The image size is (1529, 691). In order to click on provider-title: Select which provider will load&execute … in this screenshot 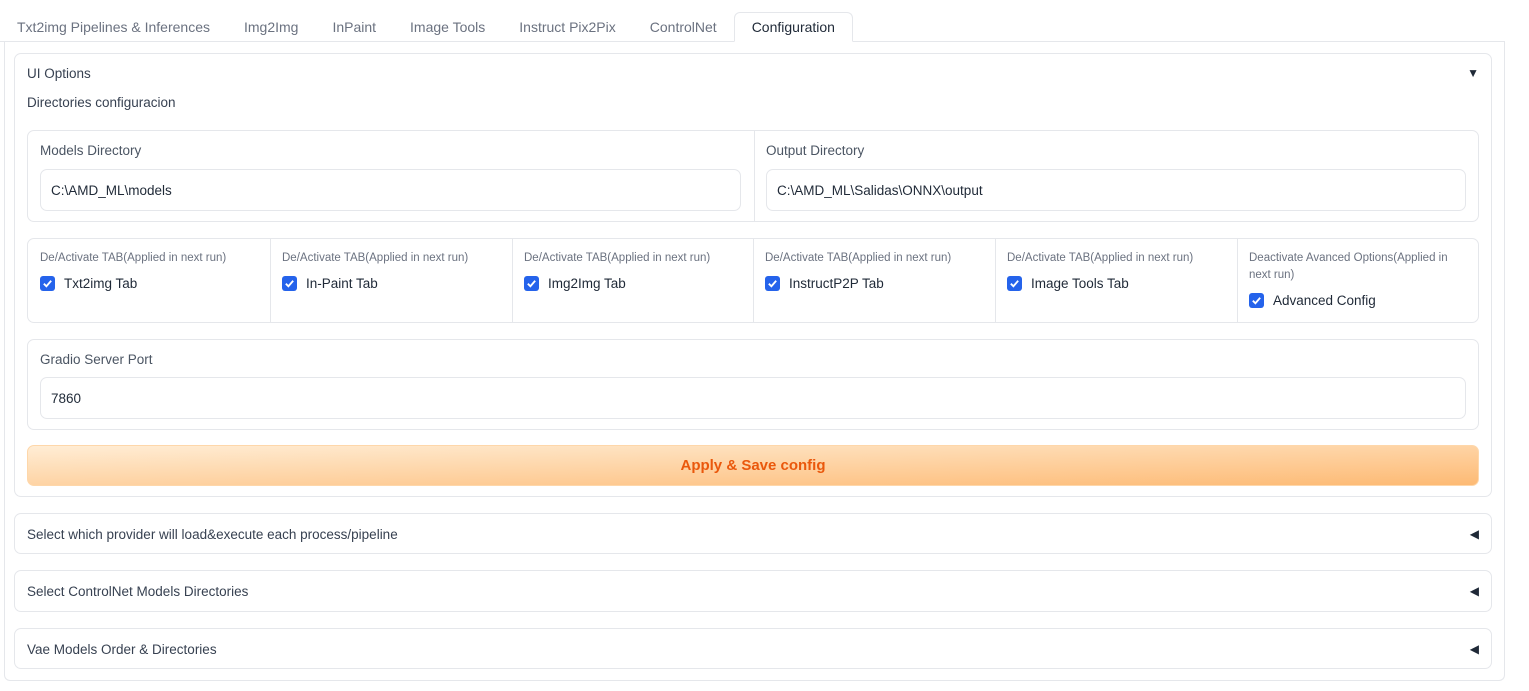, I will do `click(212, 534)`.